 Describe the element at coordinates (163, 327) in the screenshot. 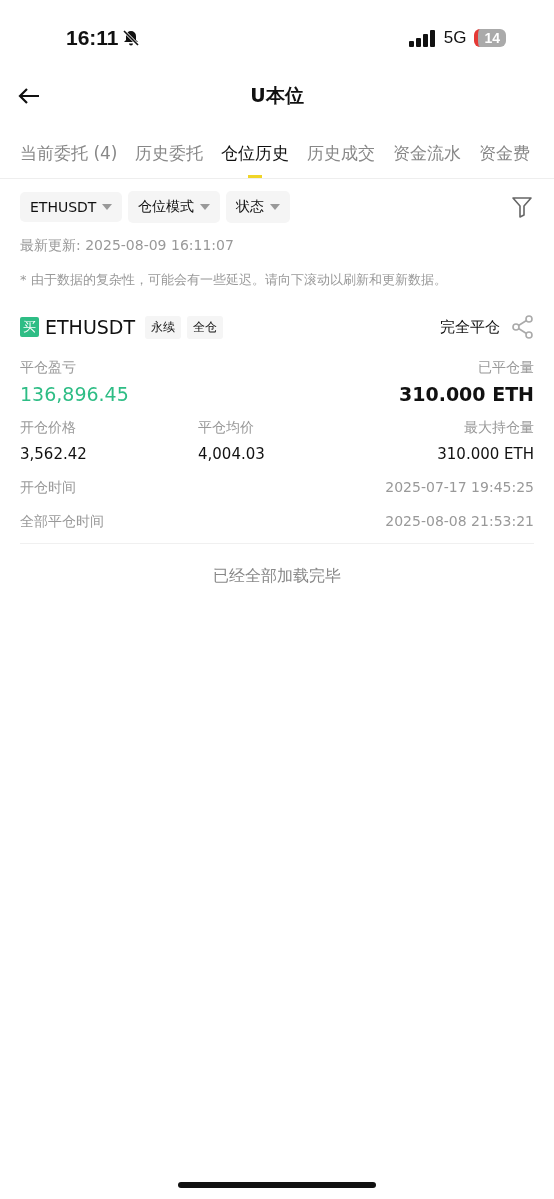

I see `tag: 永续` at that location.